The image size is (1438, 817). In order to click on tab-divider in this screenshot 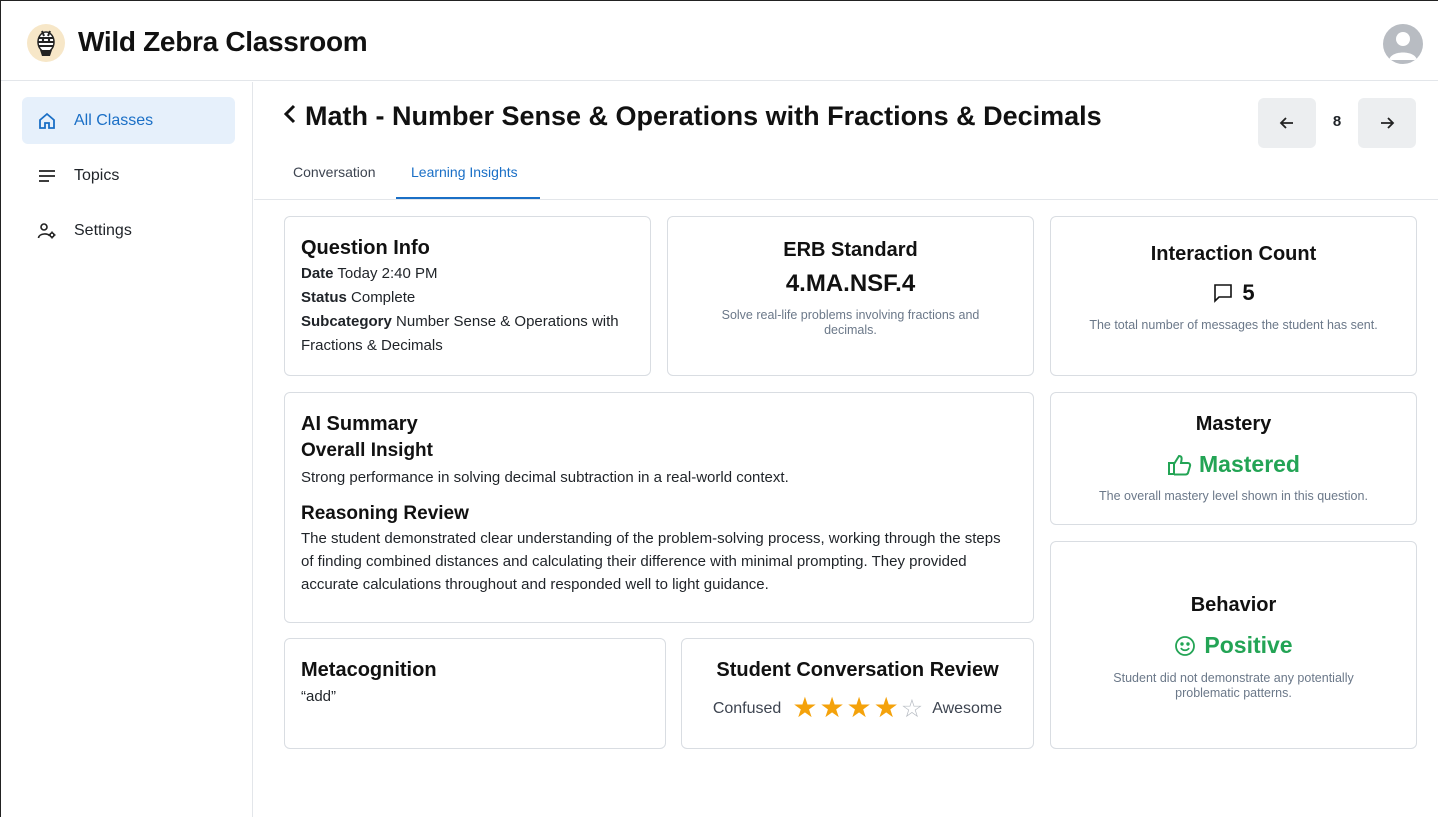, I will do `click(846, 199)`.